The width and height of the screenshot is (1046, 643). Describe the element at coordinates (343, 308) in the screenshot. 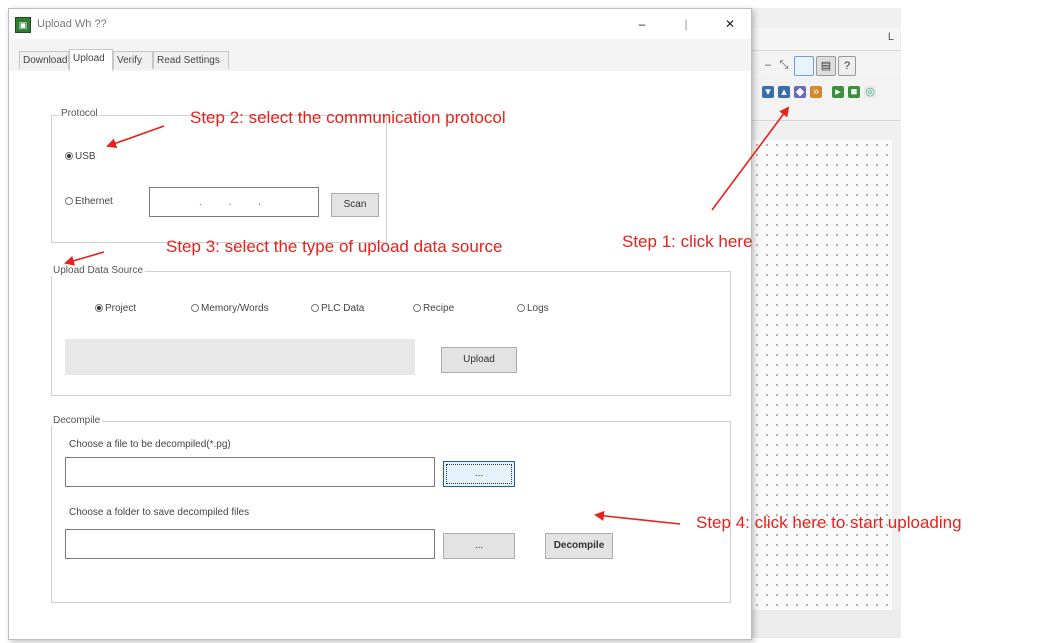

I see `source-plc-data-label: PLC Data` at that location.